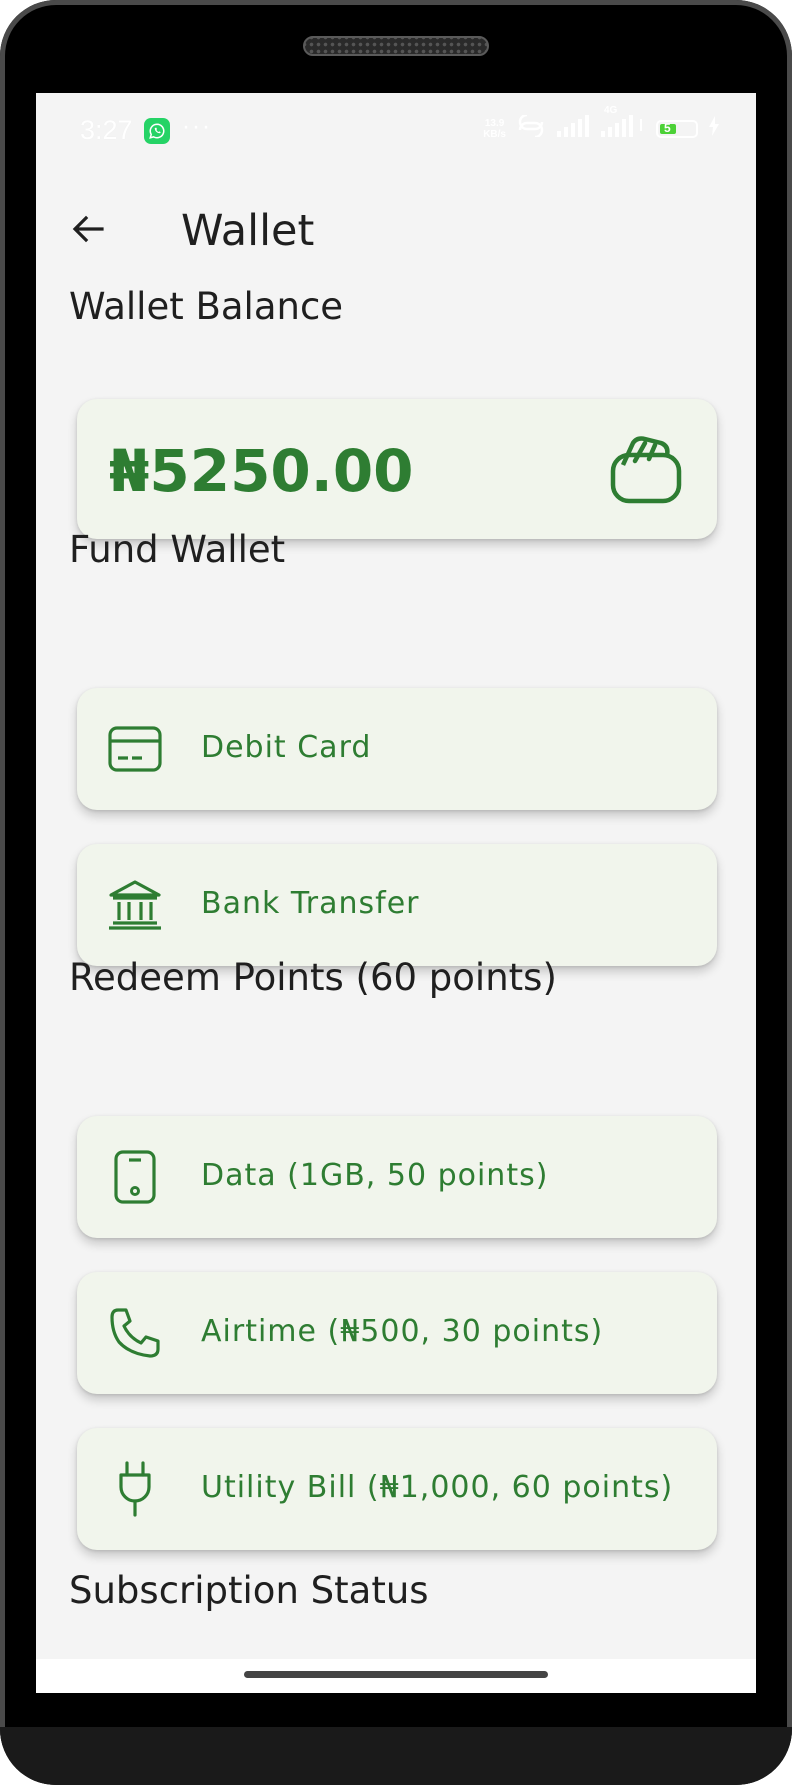 Image resolution: width=792 pixels, height=1785 pixels. Describe the element at coordinates (396, 133) in the screenshot. I see `status-bar: 3:27 ··· 13.9 KB/s 4G 5` at that location.